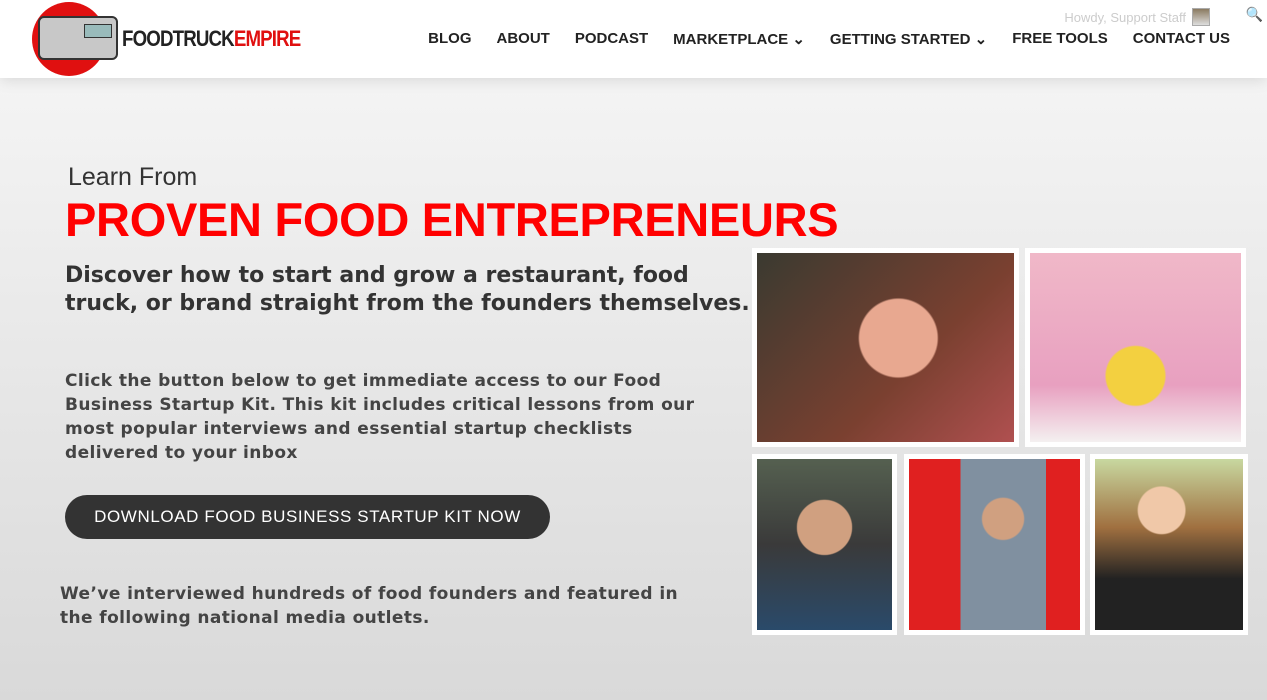  What do you see at coordinates (452, 219) in the screenshot?
I see `hero-title: PROVEN FOOD ENTREPRENEURS` at bounding box center [452, 219].